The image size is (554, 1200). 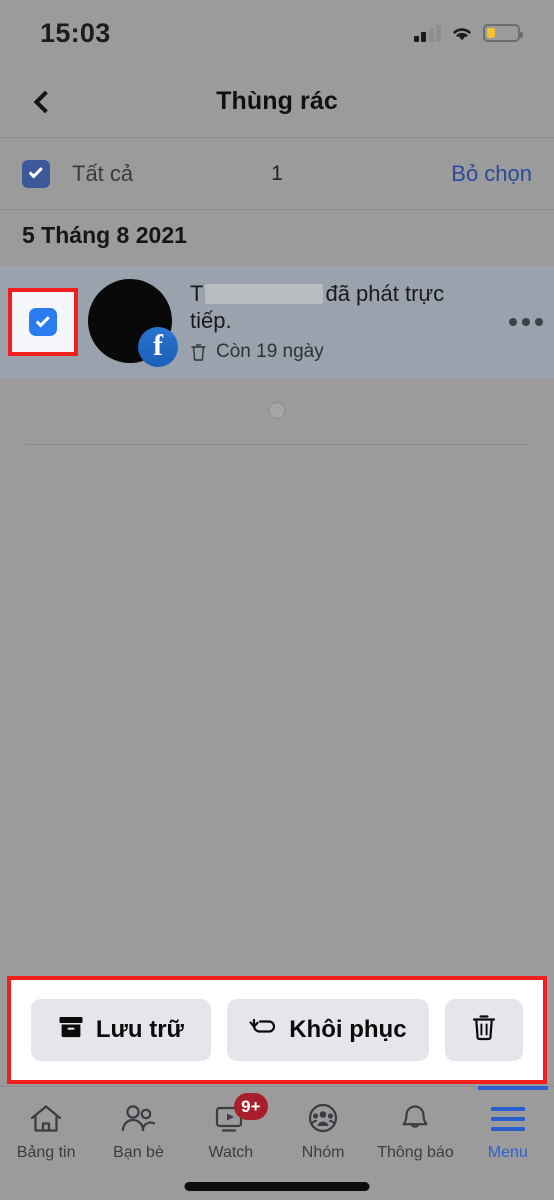 What do you see at coordinates (512, 1088) in the screenshot?
I see `active-tab-indicator` at bounding box center [512, 1088].